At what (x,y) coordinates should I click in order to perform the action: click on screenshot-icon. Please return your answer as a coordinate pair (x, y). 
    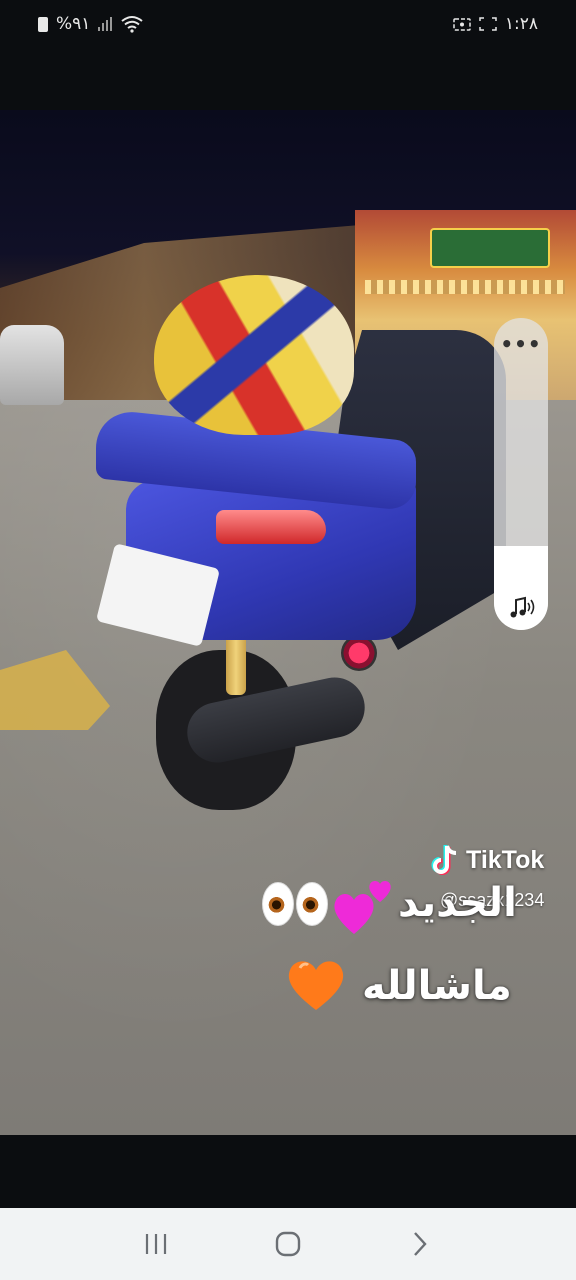
    Looking at the image, I should click on (488, 24).